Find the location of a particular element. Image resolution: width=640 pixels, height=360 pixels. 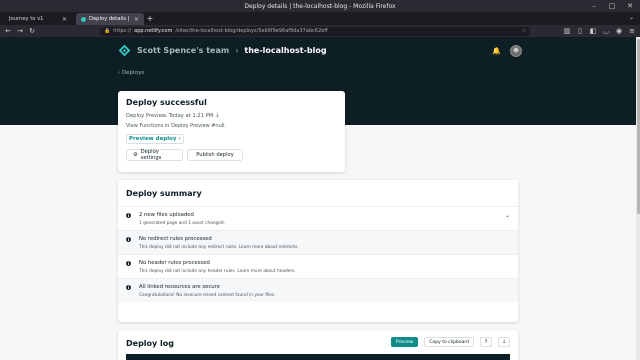

reload-icon: ↻ is located at coordinates (32, 31).